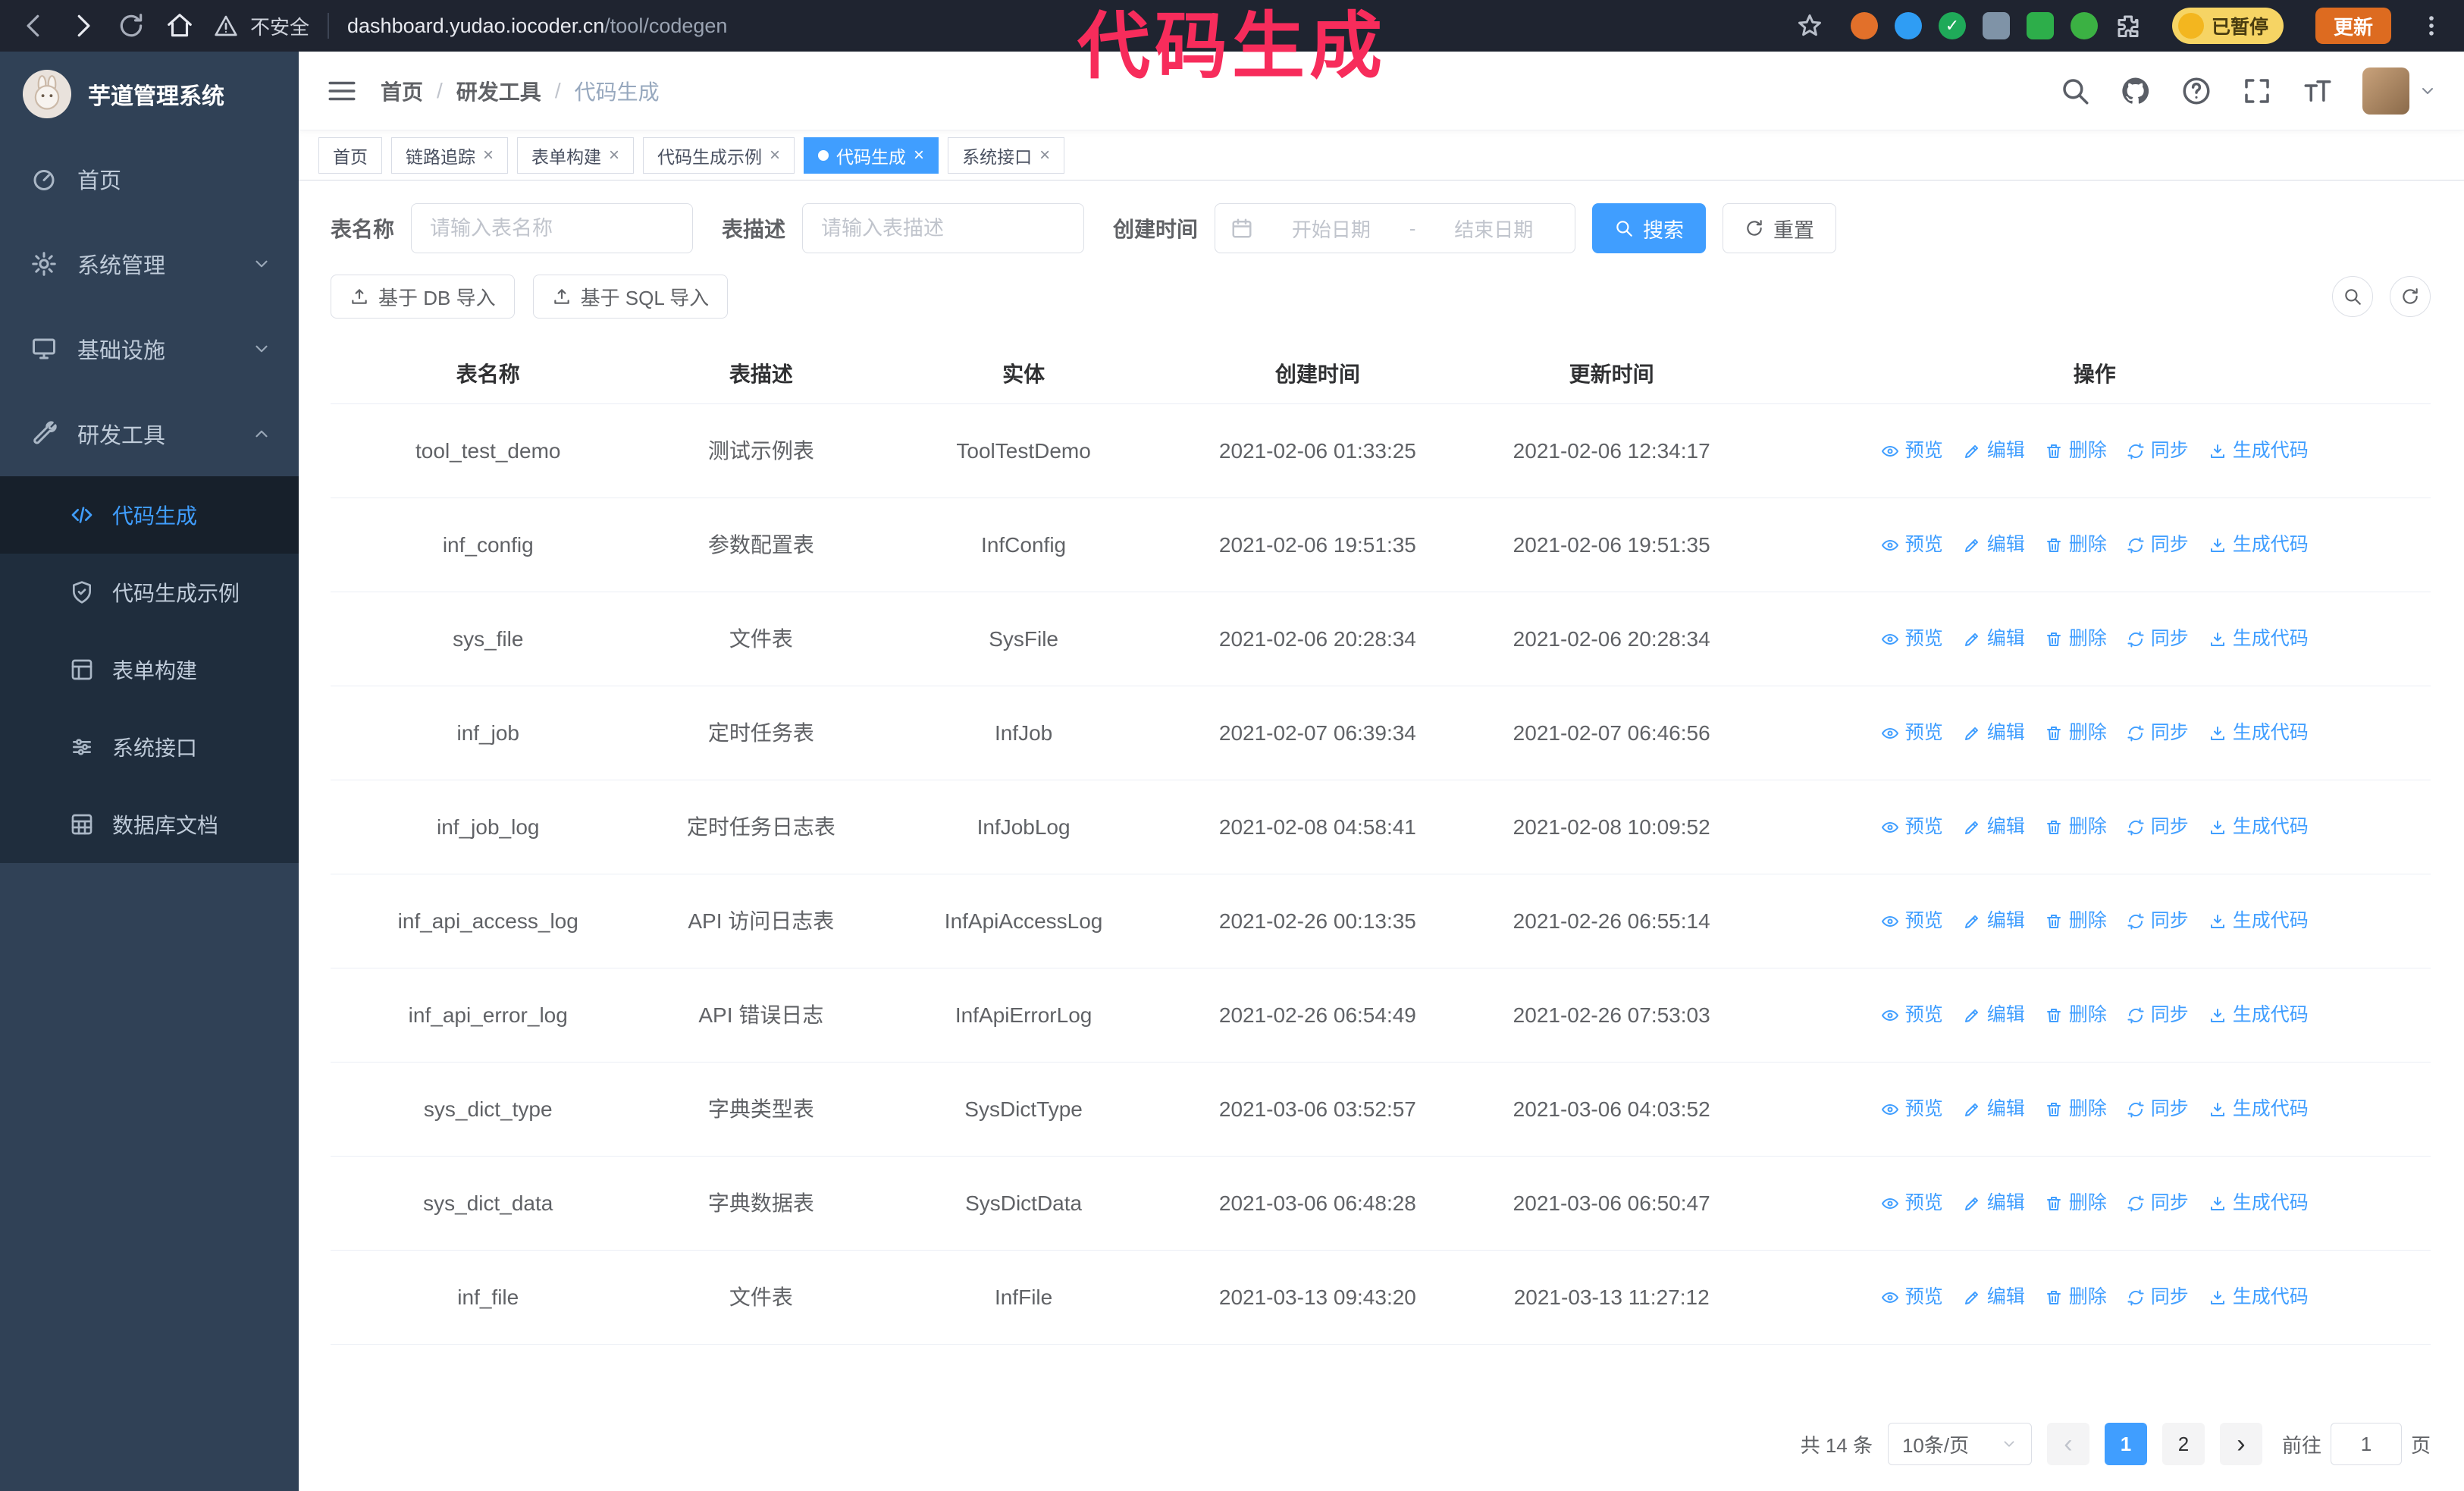  I want to click on extension-icon-orange, so click(1864, 25).